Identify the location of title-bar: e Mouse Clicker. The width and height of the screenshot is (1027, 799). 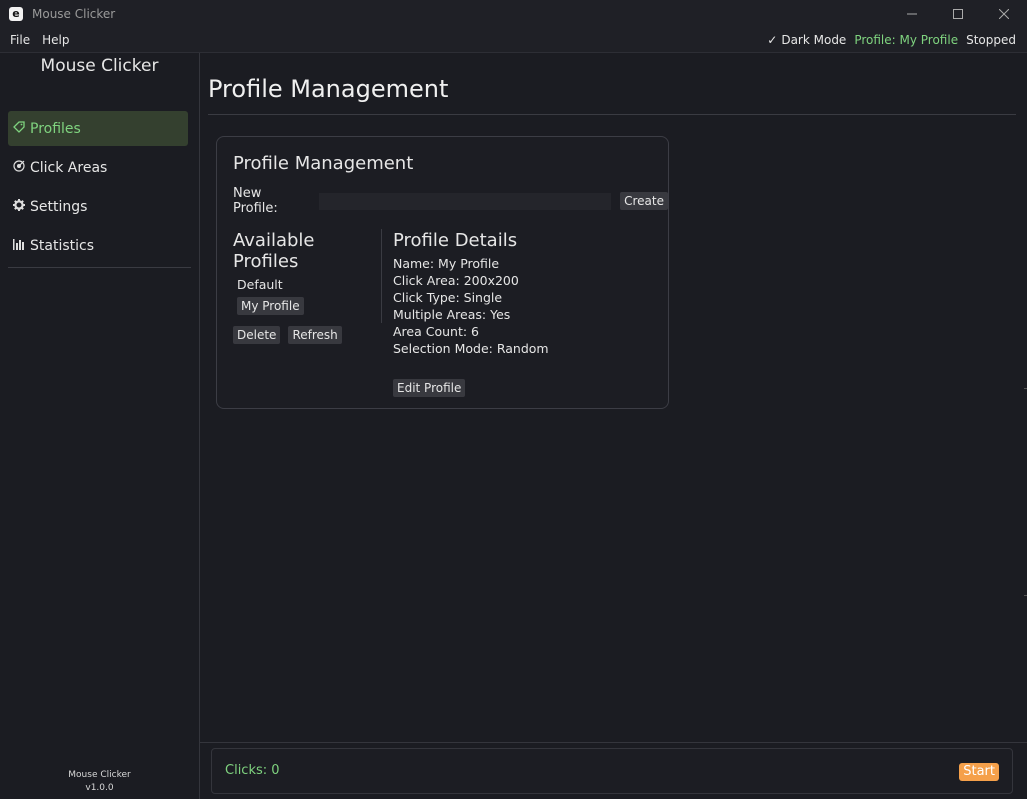
(513, 14).